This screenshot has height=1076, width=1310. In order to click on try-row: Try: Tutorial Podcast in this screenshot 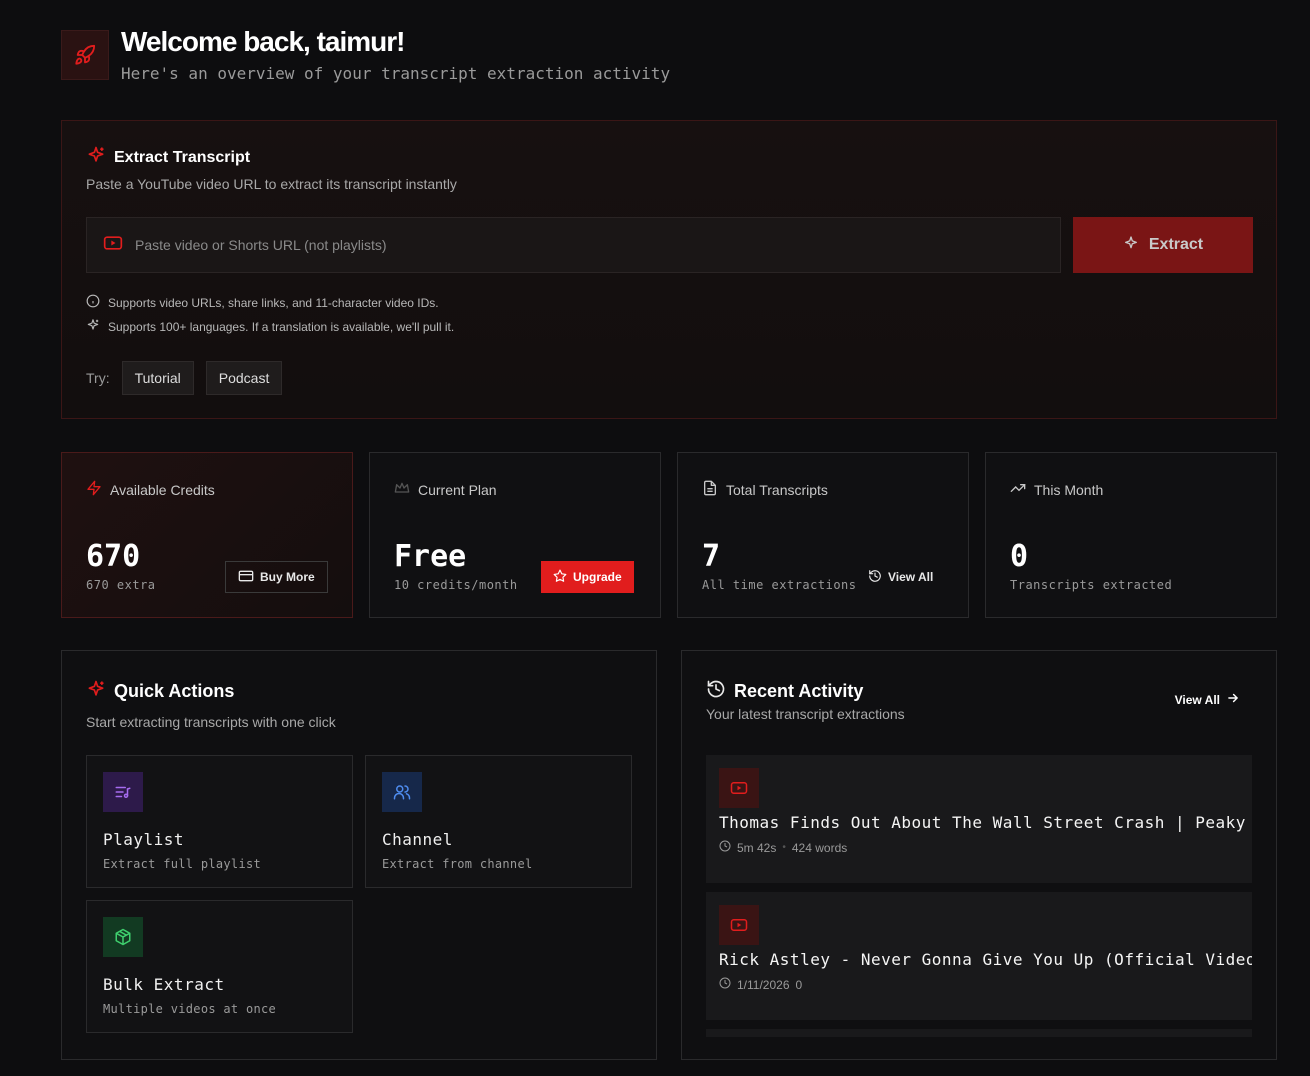, I will do `click(184, 378)`.